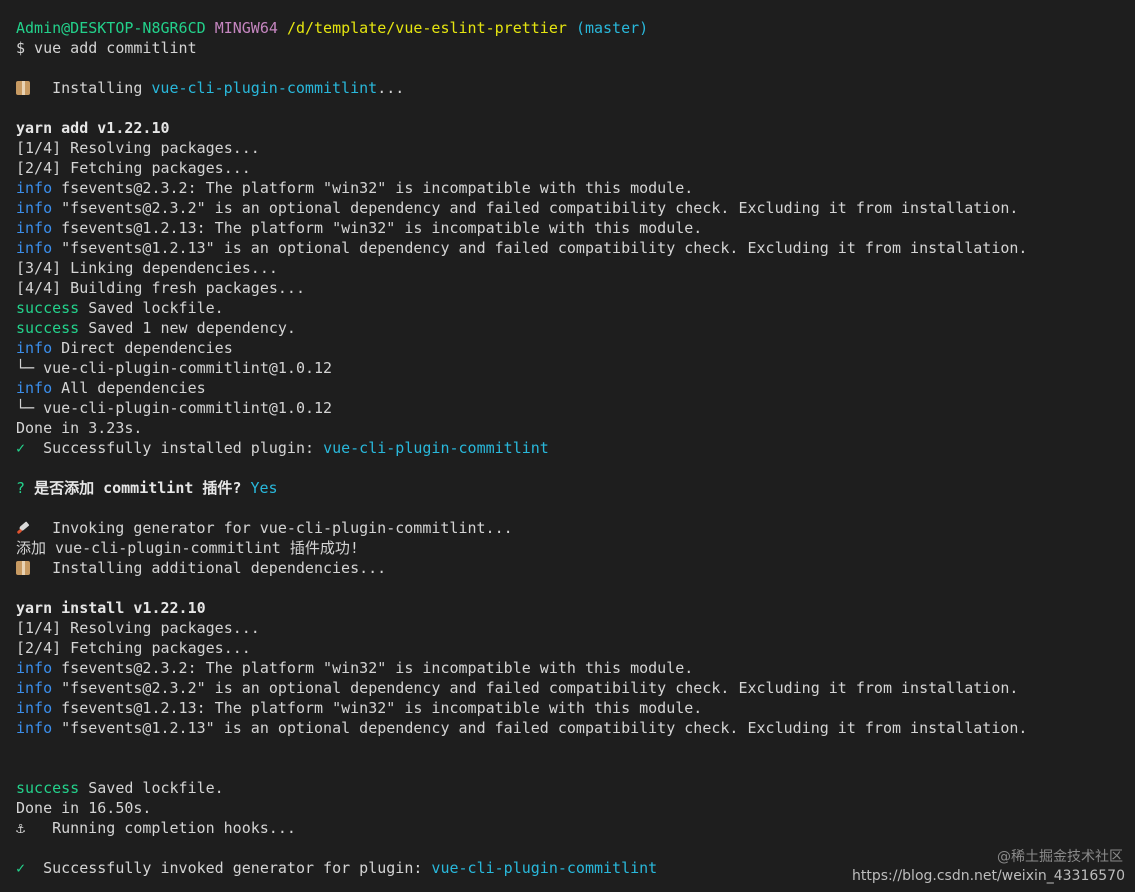  I want to click on info-line: info All dependencies, so click(111, 388).